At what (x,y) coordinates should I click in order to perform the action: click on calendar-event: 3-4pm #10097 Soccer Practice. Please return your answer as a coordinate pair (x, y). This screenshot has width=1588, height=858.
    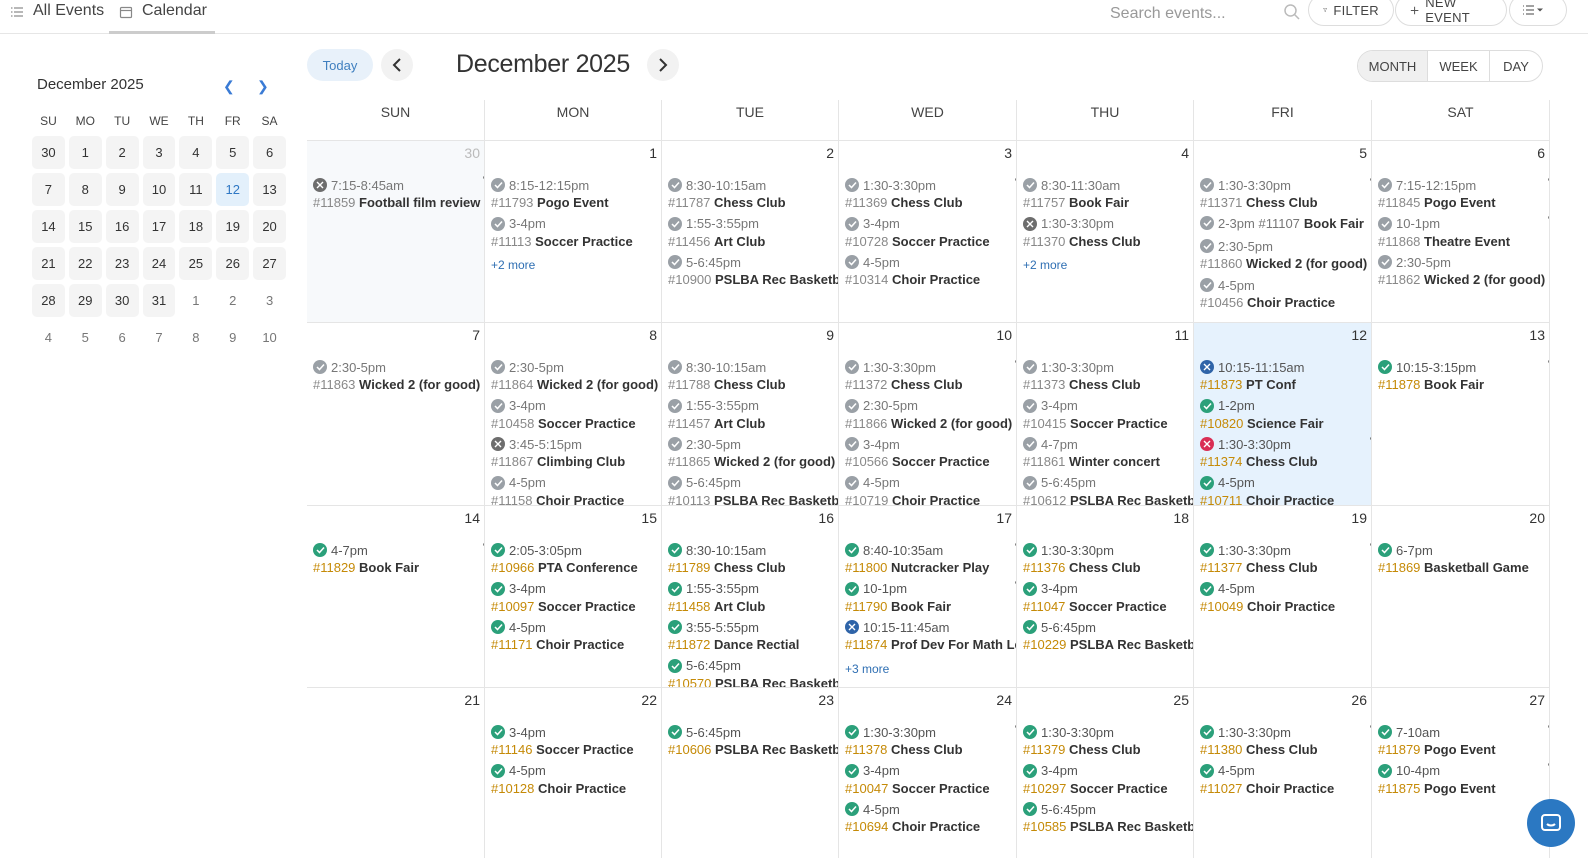
    Looking at the image, I should click on (576, 599).